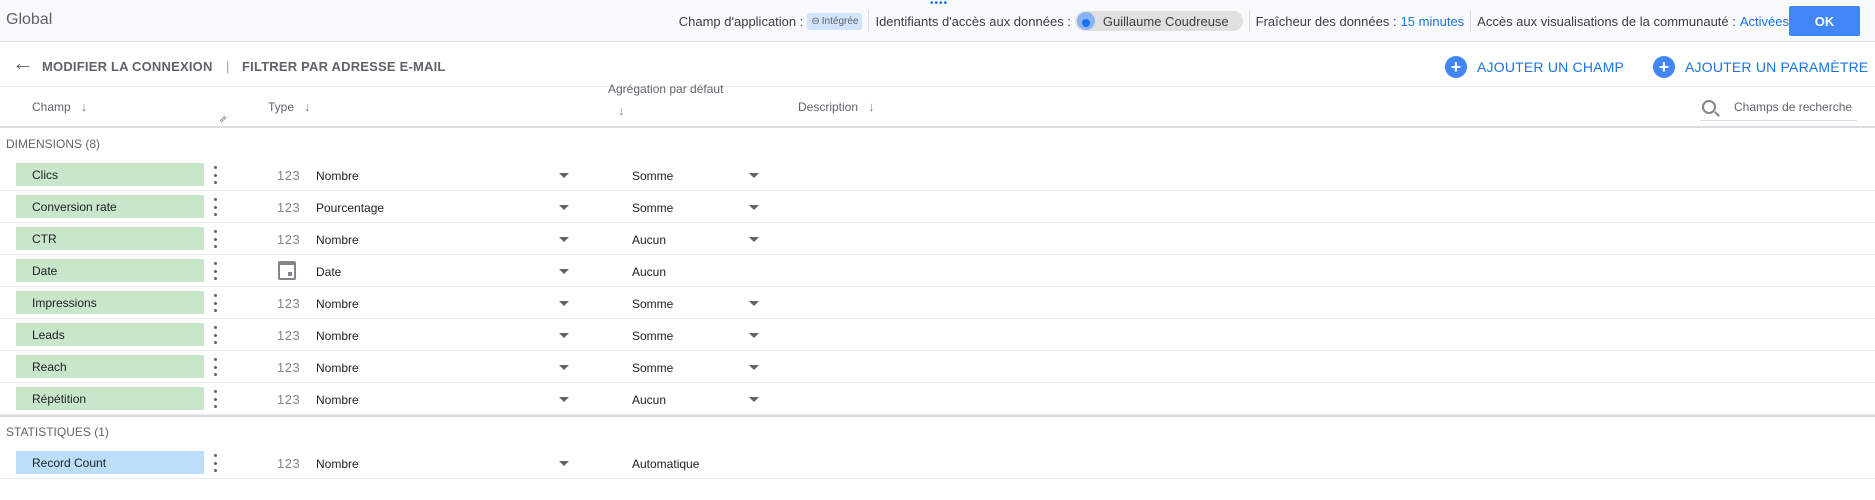 The height and width of the screenshot is (500, 1875). Describe the element at coordinates (51, 107) in the screenshot. I see `column-header-field-label: Champ` at that location.